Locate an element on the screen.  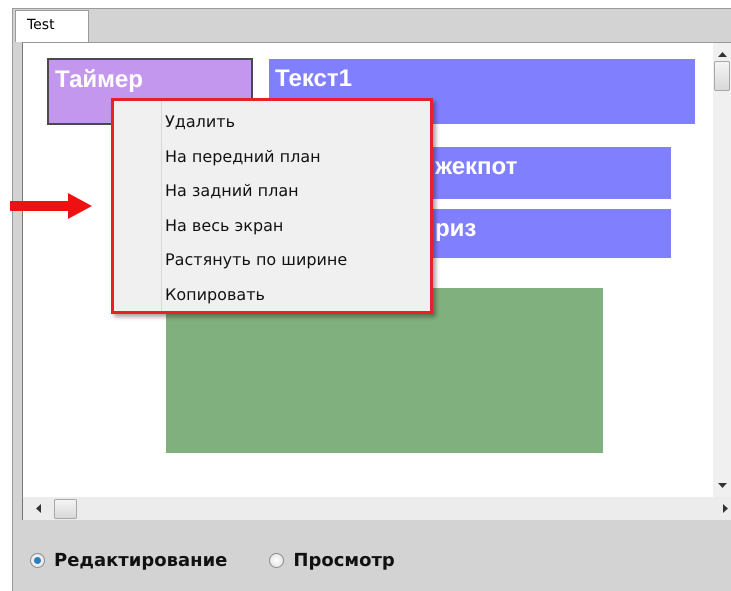
tab: Test is located at coordinates (52, 26).